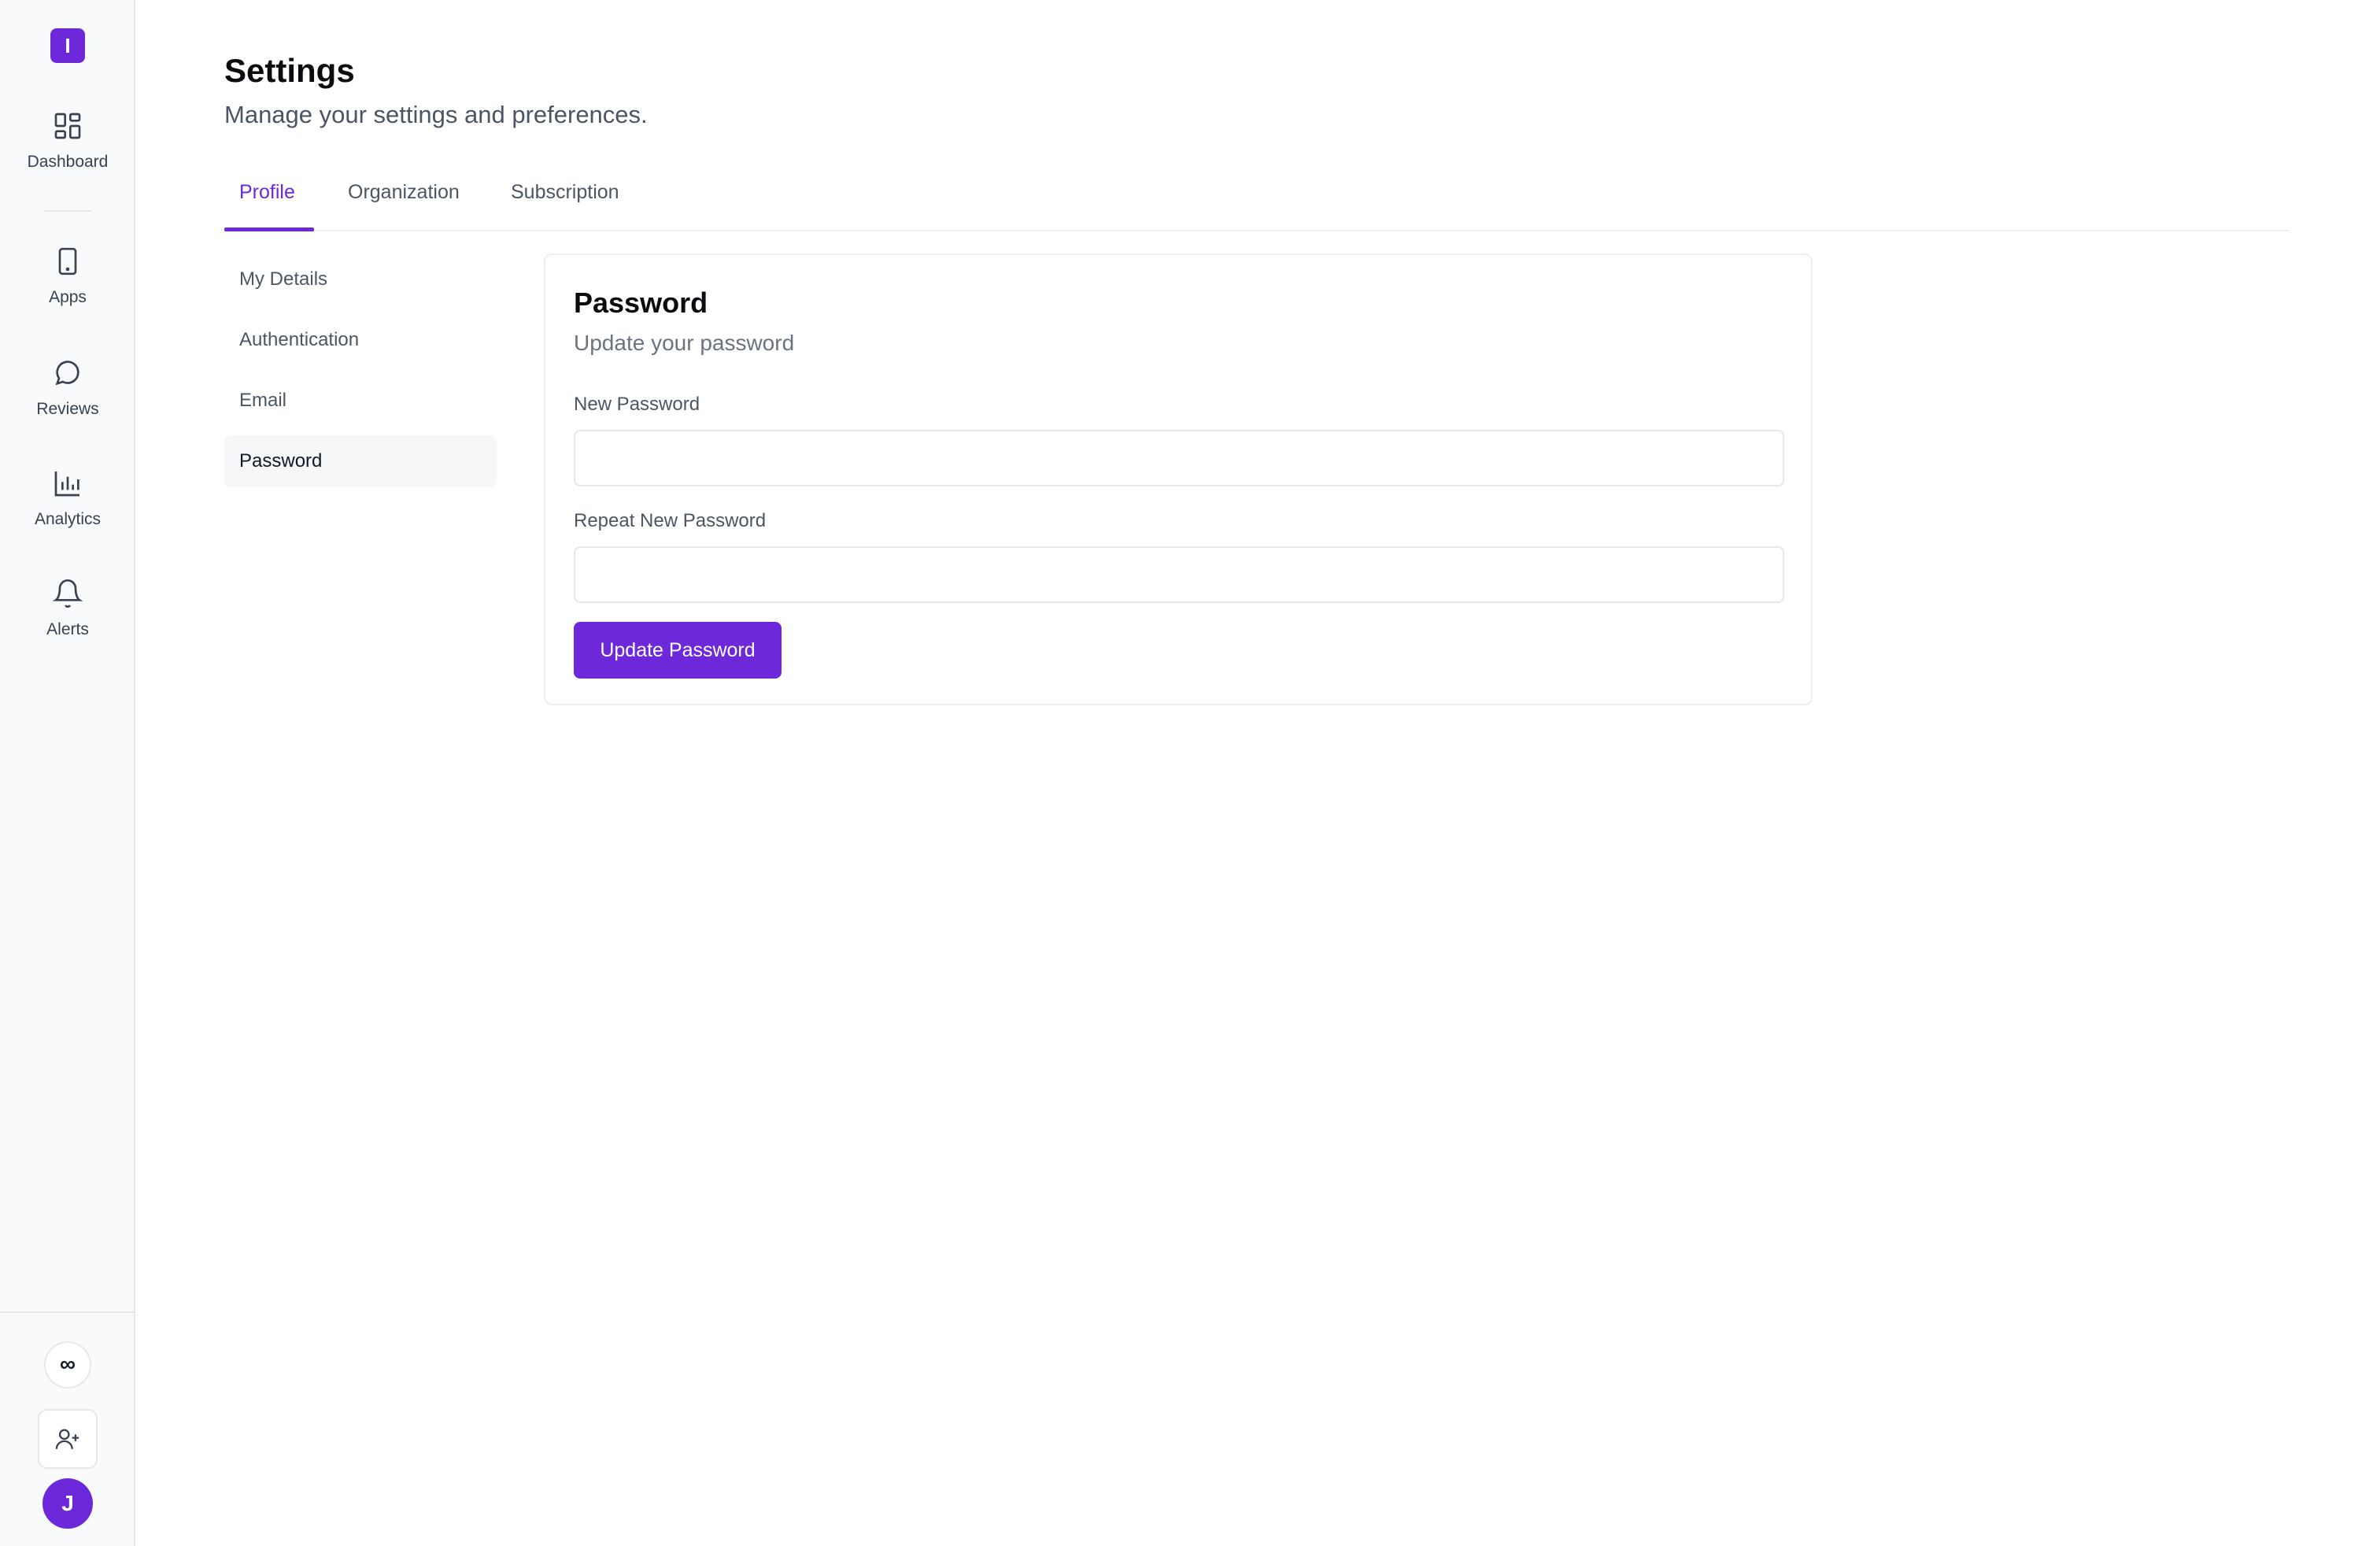 The width and height of the screenshot is (2380, 1546). Describe the element at coordinates (67, 126) in the screenshot. I see `dashboard-grid-icon` at that location.